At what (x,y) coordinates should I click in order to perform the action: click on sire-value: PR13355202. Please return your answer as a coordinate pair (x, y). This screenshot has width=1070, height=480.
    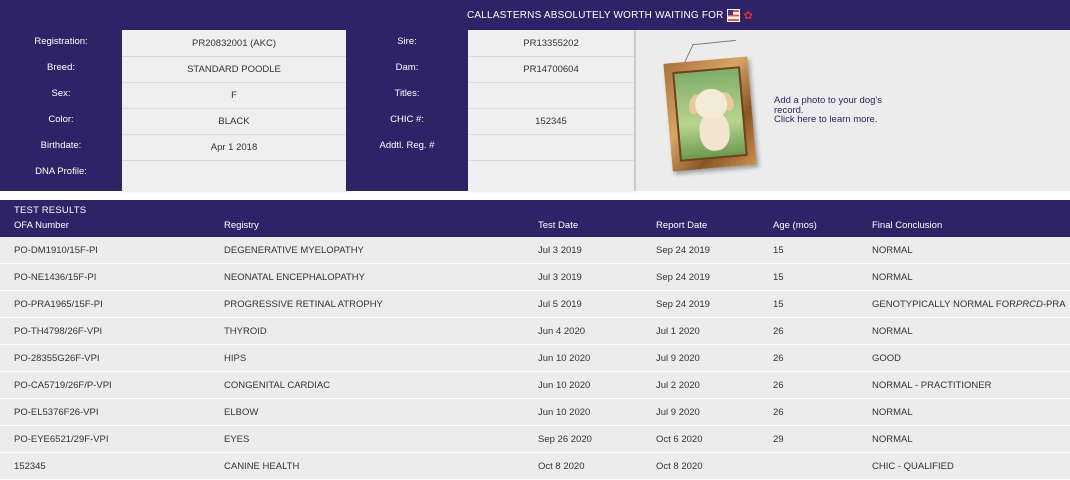
    Looking at the image, I should click on (551, 43).